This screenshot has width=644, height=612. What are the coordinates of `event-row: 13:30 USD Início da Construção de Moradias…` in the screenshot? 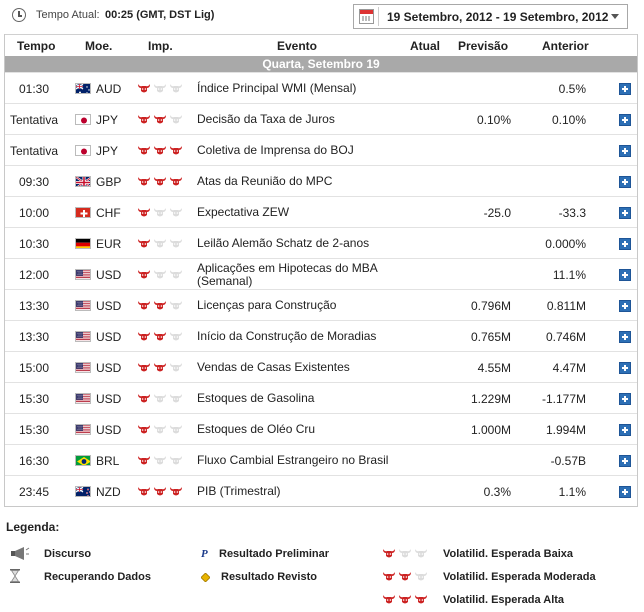 It's located at (321, 335).